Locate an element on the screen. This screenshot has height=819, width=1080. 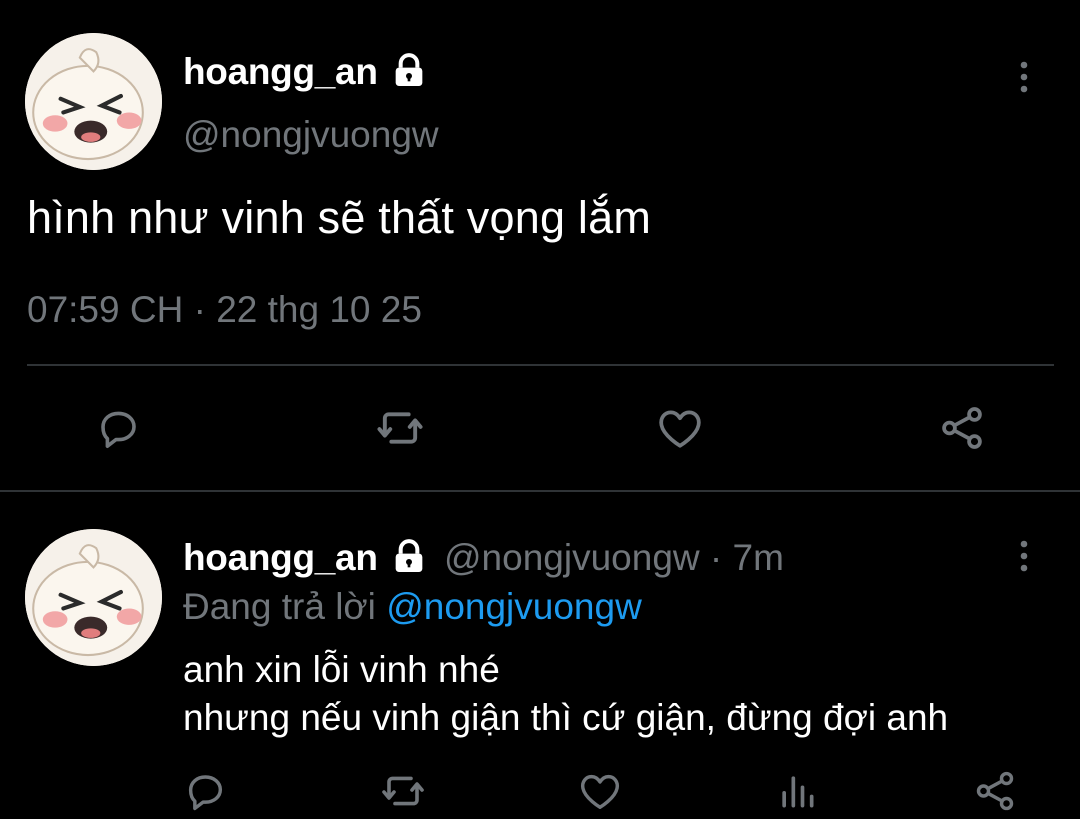
tweet-text: hình như vinh sẽ thất vọng lắm is located at coordinates (339, 217).